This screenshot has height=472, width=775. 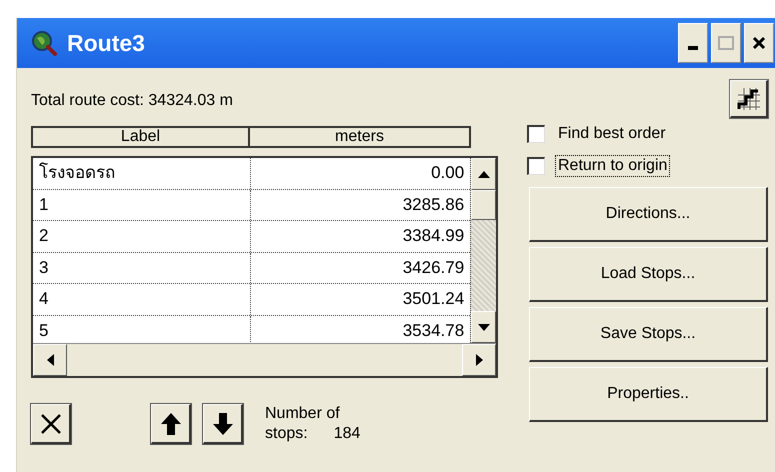 What do you see at coordinates (142, 173) in the screenshot?
I see `table-cell: โรงจอดรถ` at bounding box center [142, 173].